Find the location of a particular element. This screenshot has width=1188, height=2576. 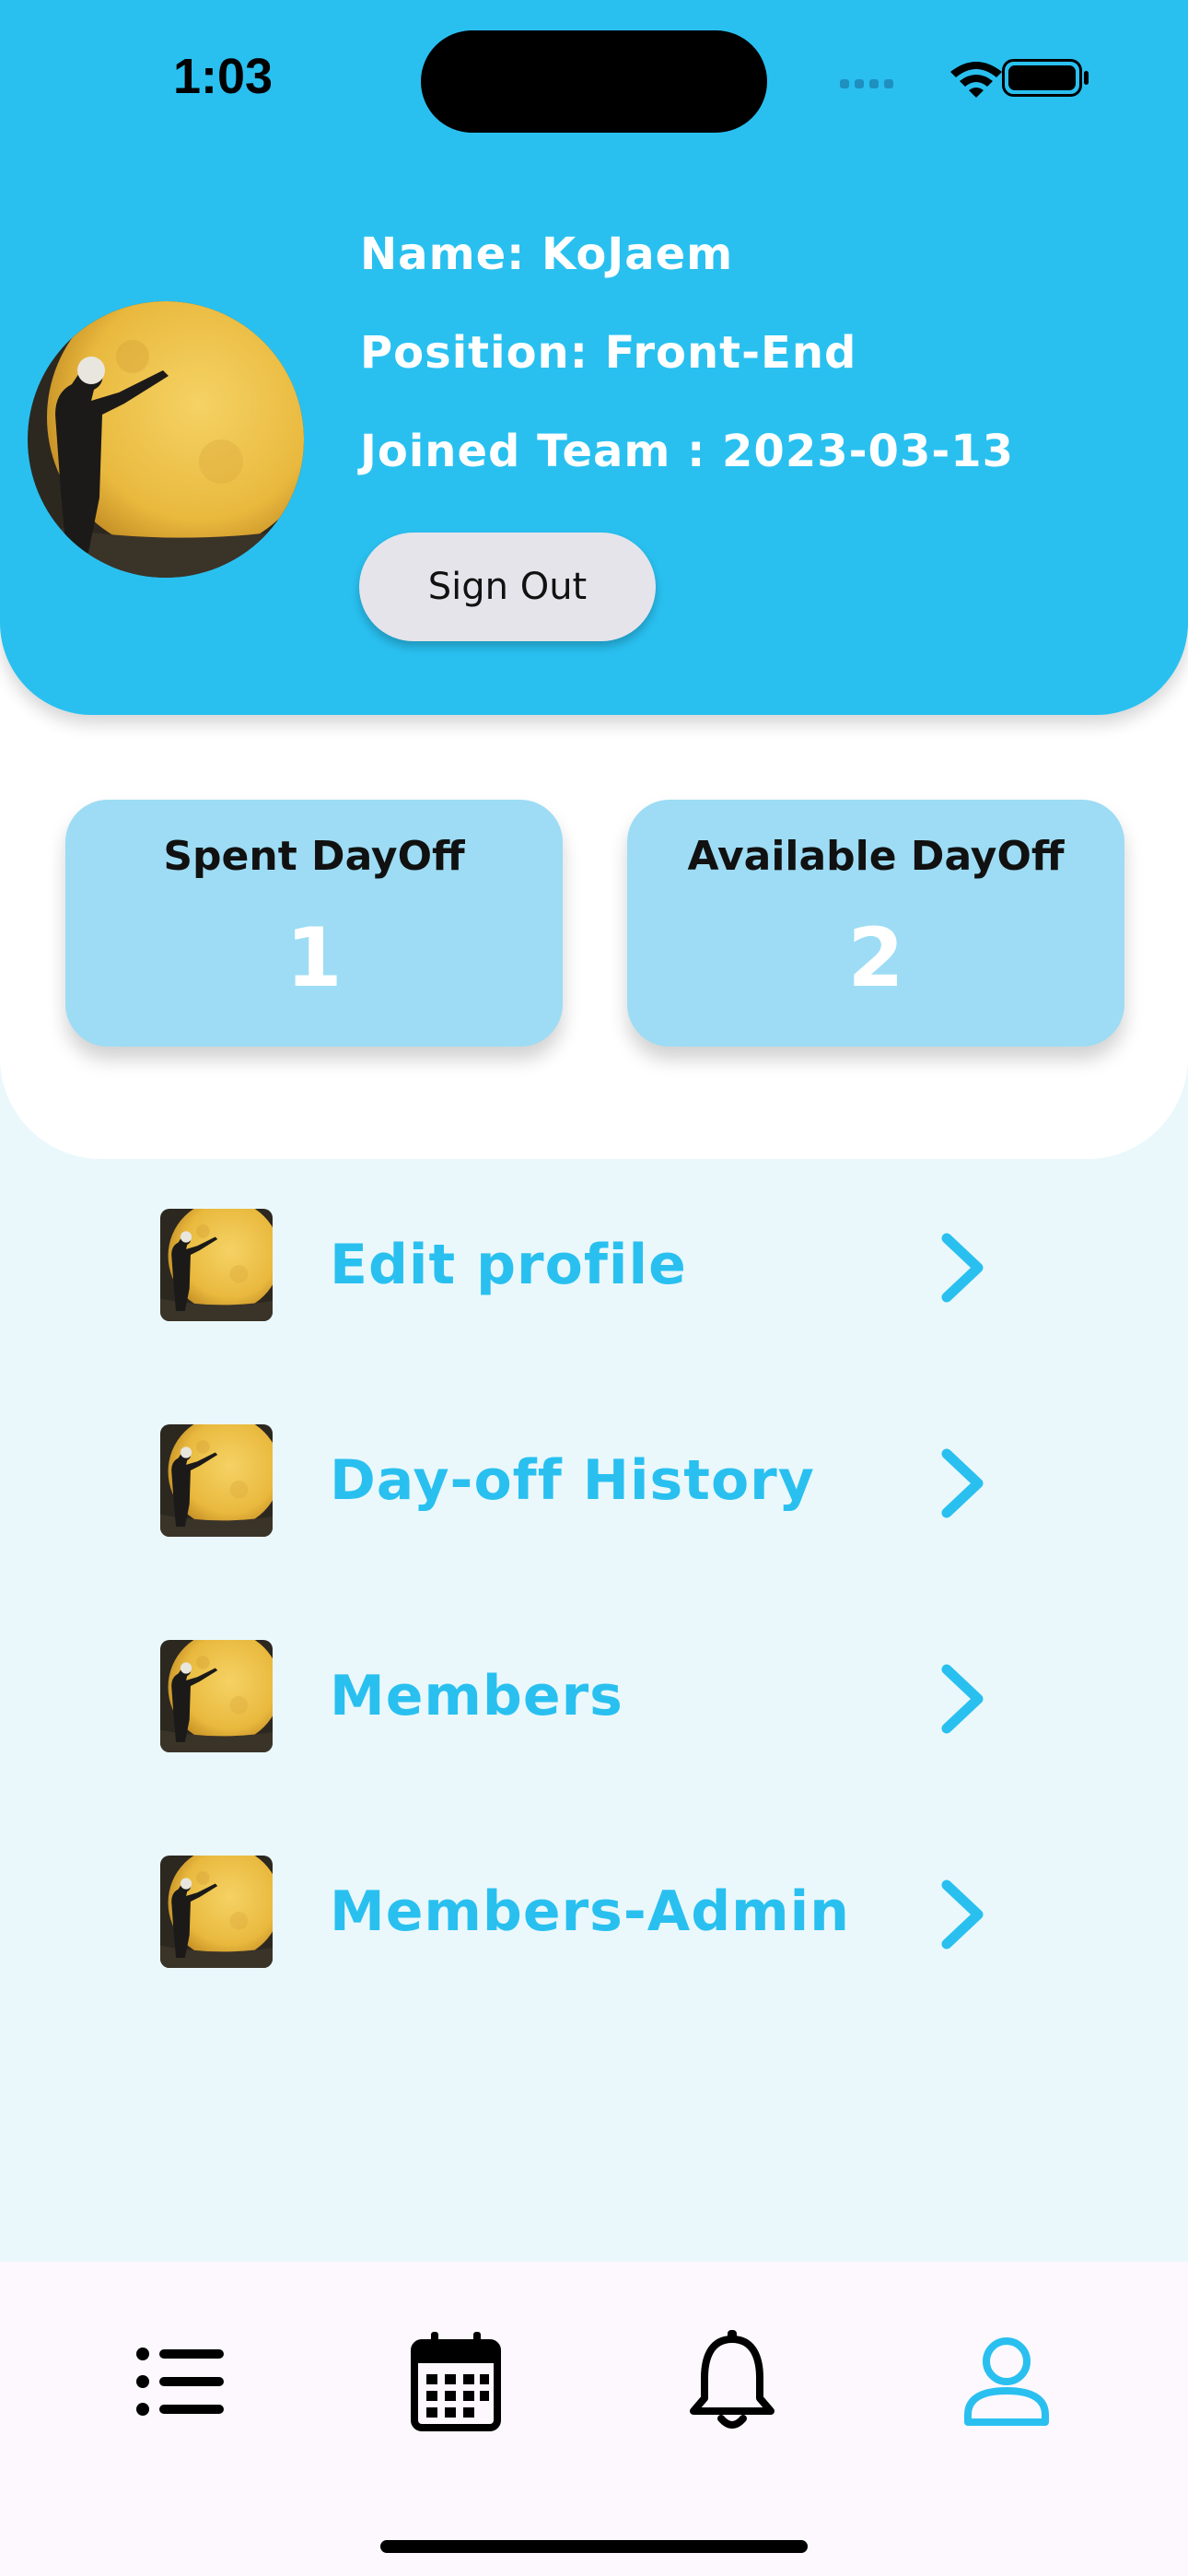

spent-dayoff-value: 1 is located at coordinates (314, 957).